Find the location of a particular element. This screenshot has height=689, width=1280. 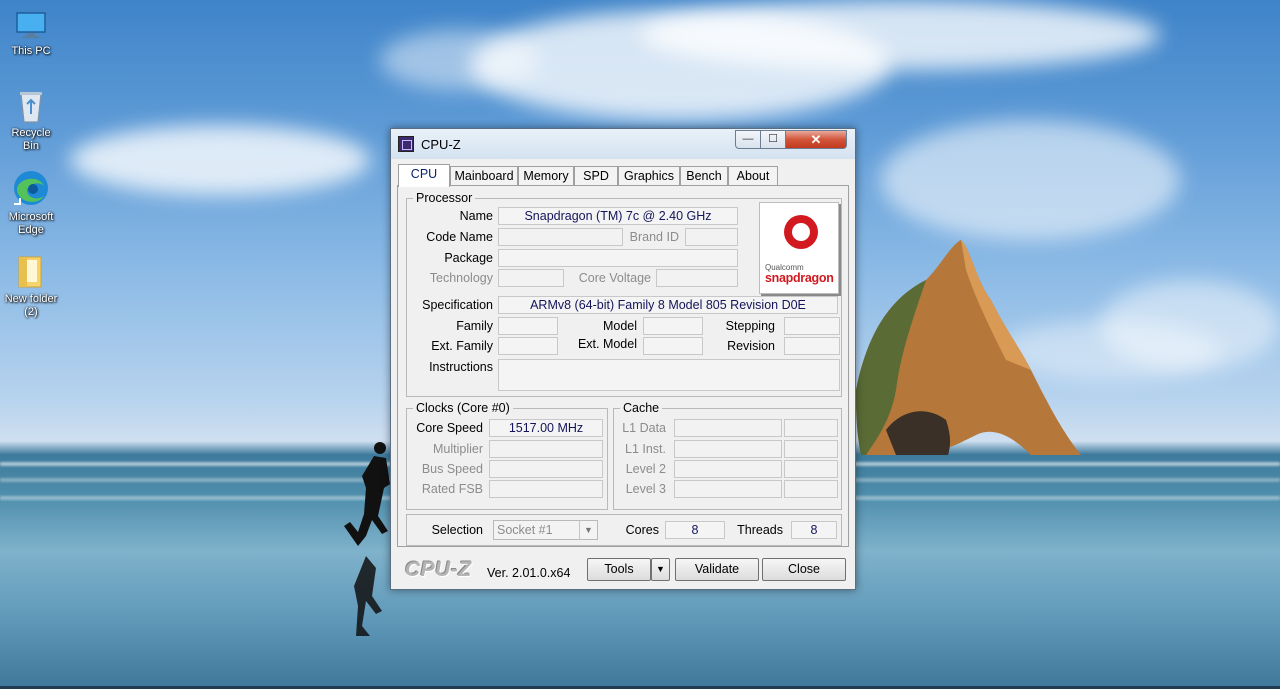

level3-assoc is located at coordinates (811, 489).